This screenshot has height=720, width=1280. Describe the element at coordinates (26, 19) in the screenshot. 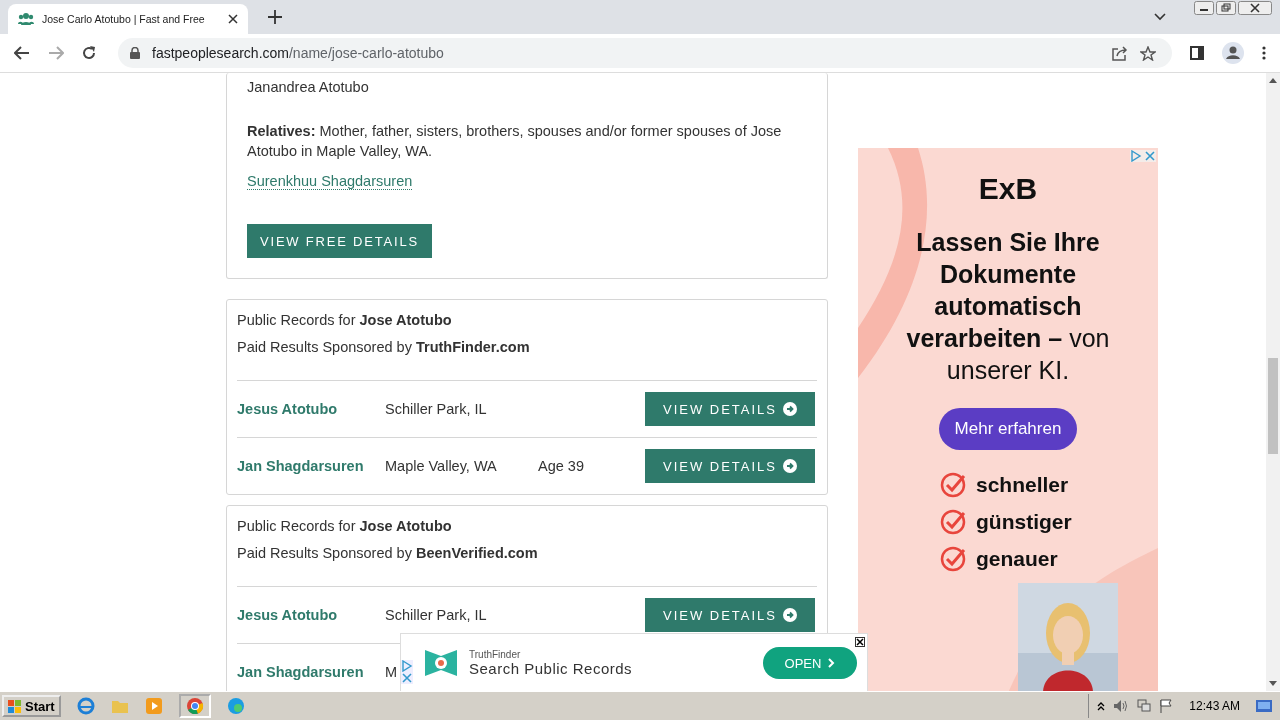

I see `people-icon` at that location.